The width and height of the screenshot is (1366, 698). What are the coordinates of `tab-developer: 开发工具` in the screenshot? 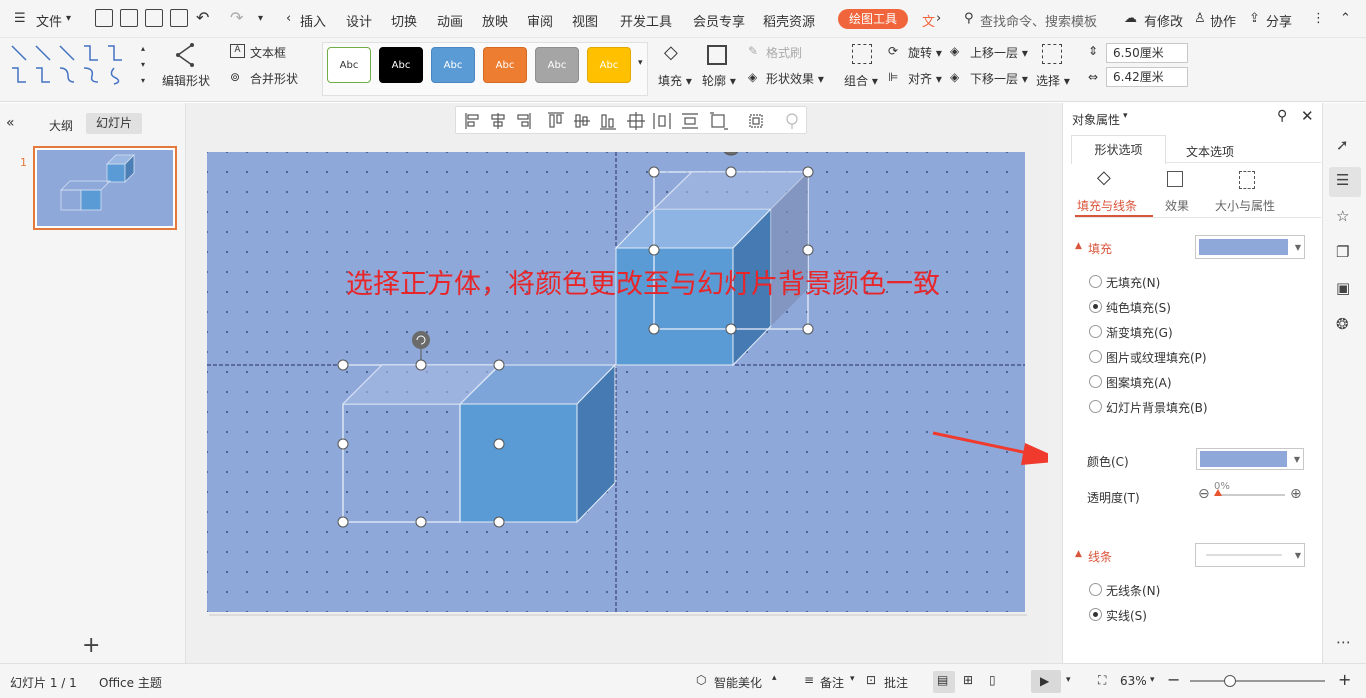 It's located at (646, 20).